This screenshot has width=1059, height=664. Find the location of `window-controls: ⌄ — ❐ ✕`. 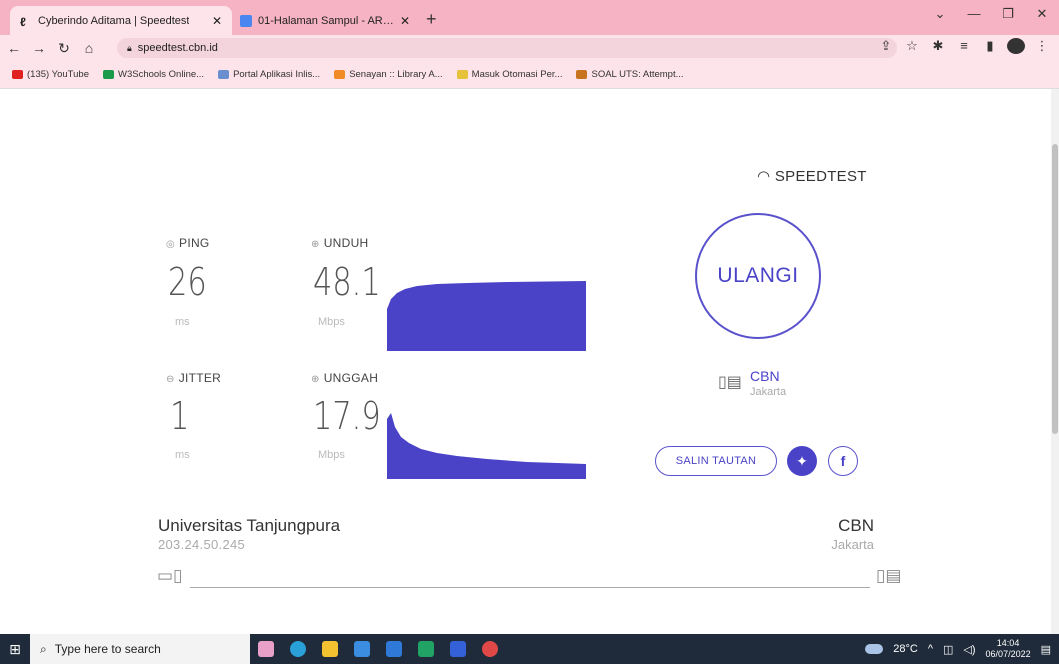

window-controls: ⌄ — ❐ ✕ is located at coordinates (991, 15).